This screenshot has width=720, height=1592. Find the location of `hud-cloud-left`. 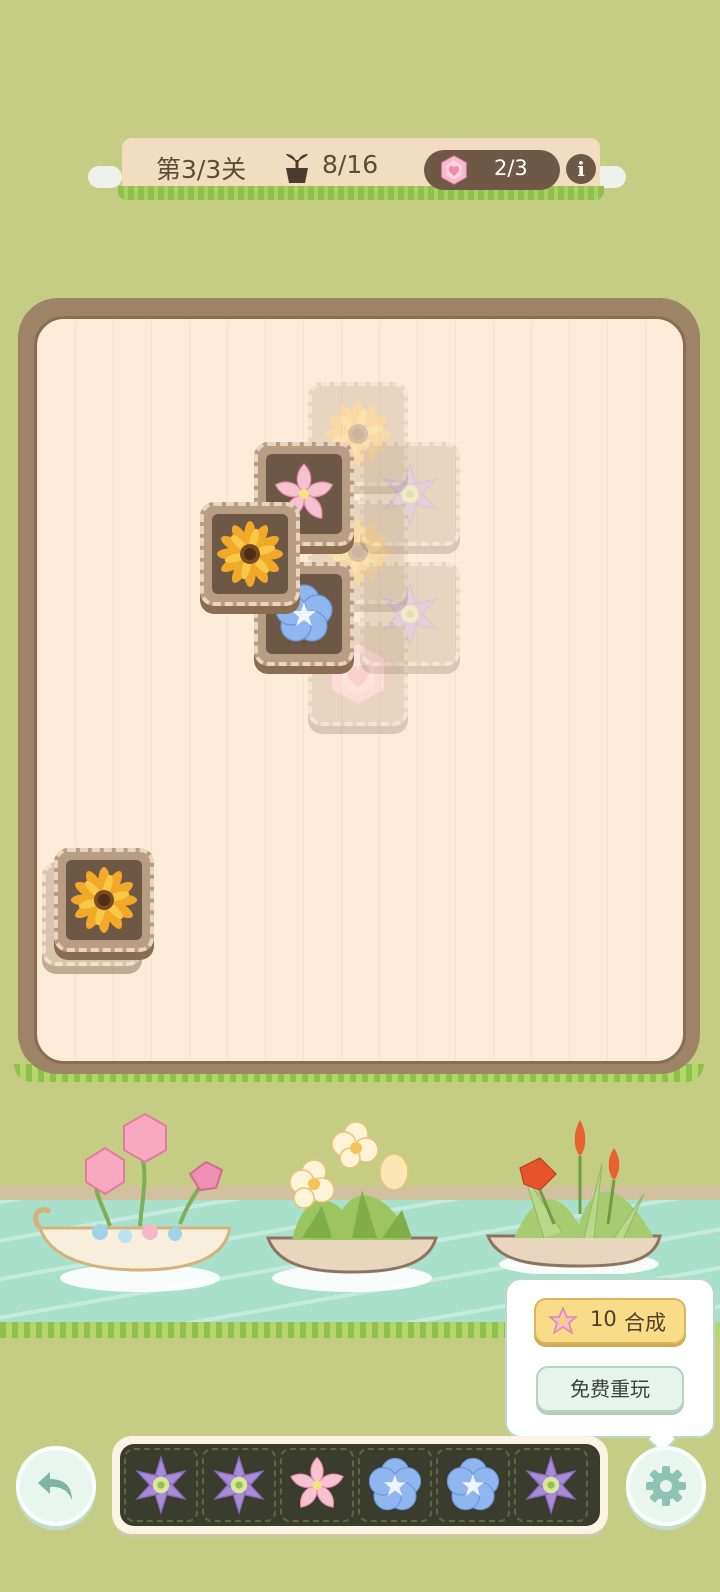

hud-cloud-left is located at coordinates (105, 177).